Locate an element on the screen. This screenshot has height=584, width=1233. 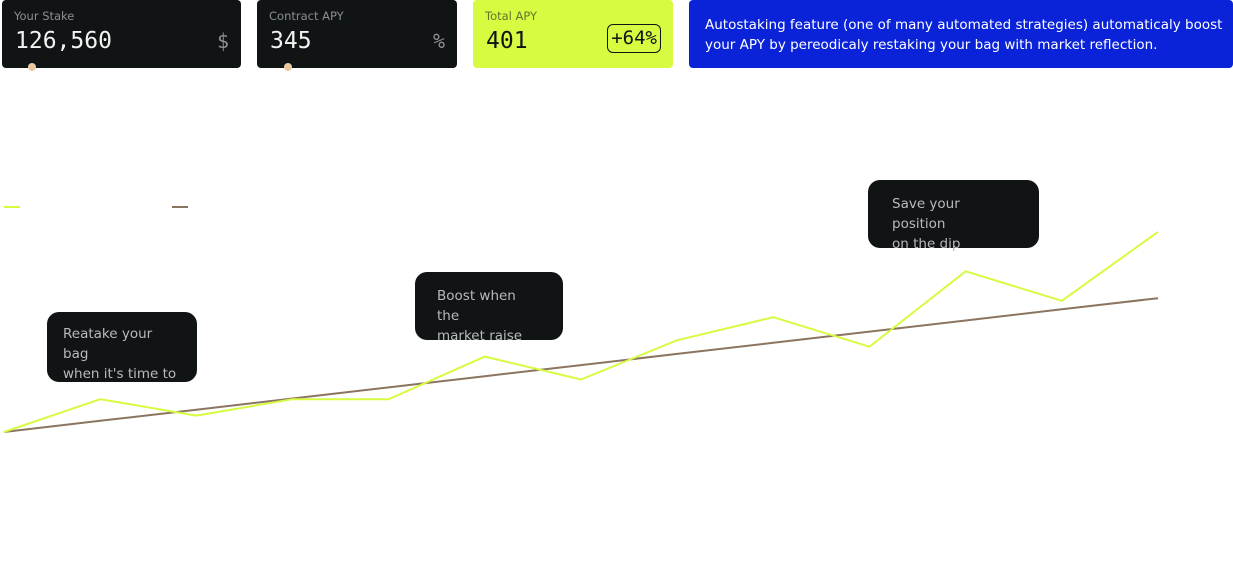
restake-tooltip: Reatake your bag when it's time to is located at coordinates (122, 347).